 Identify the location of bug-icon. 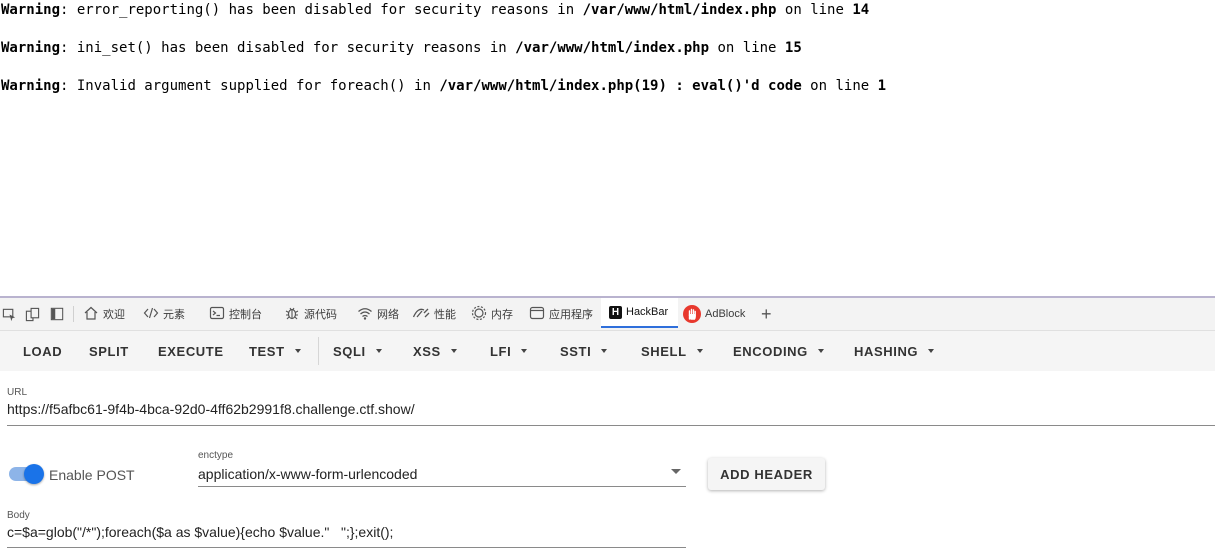
(292, 314).